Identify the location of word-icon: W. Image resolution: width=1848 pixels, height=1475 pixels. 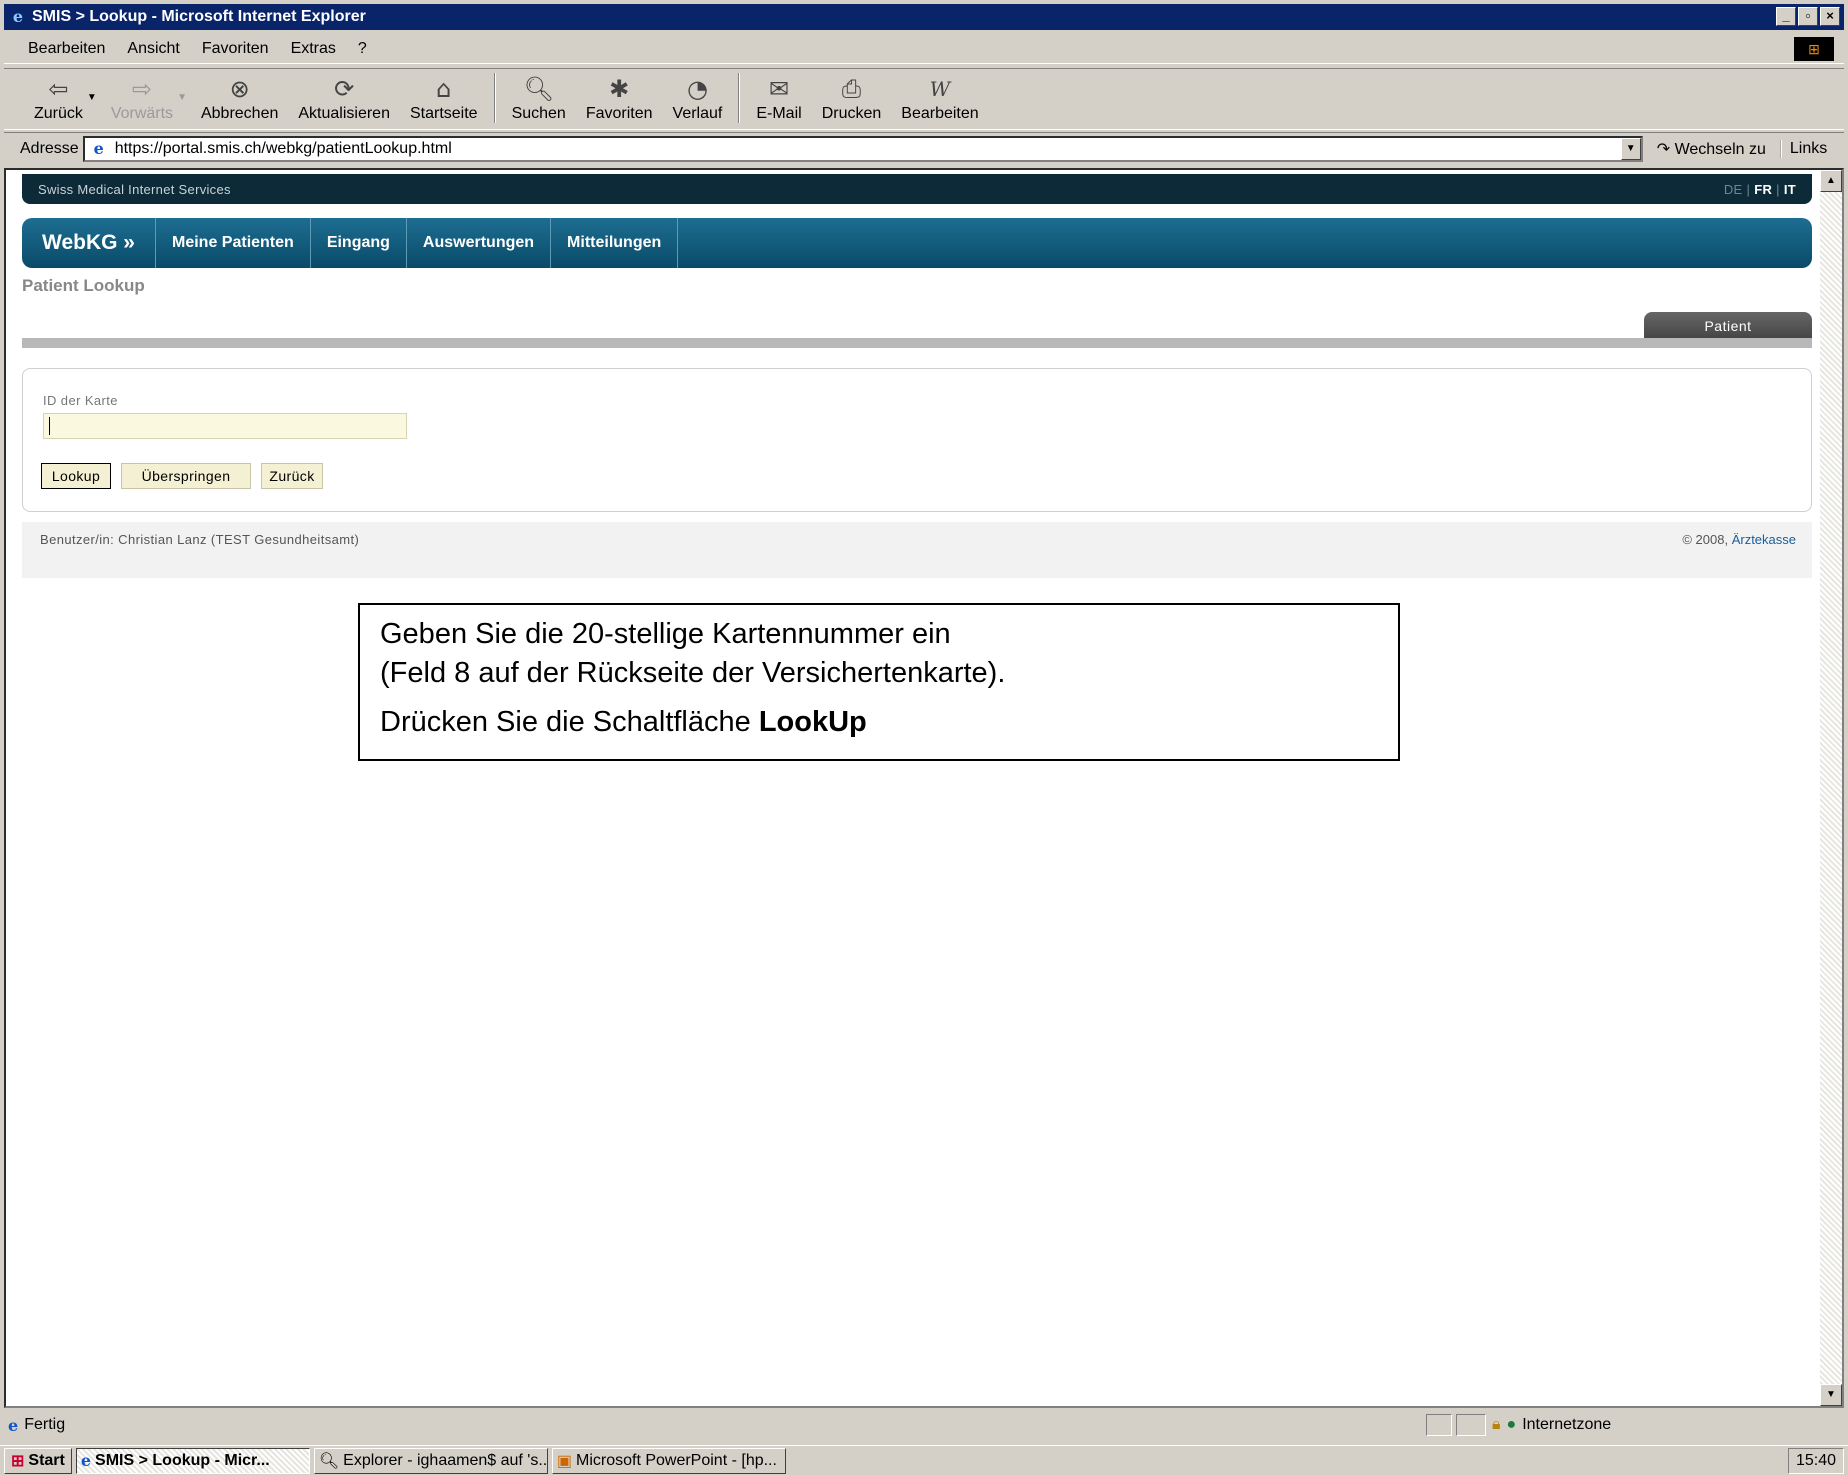
(940, 89).